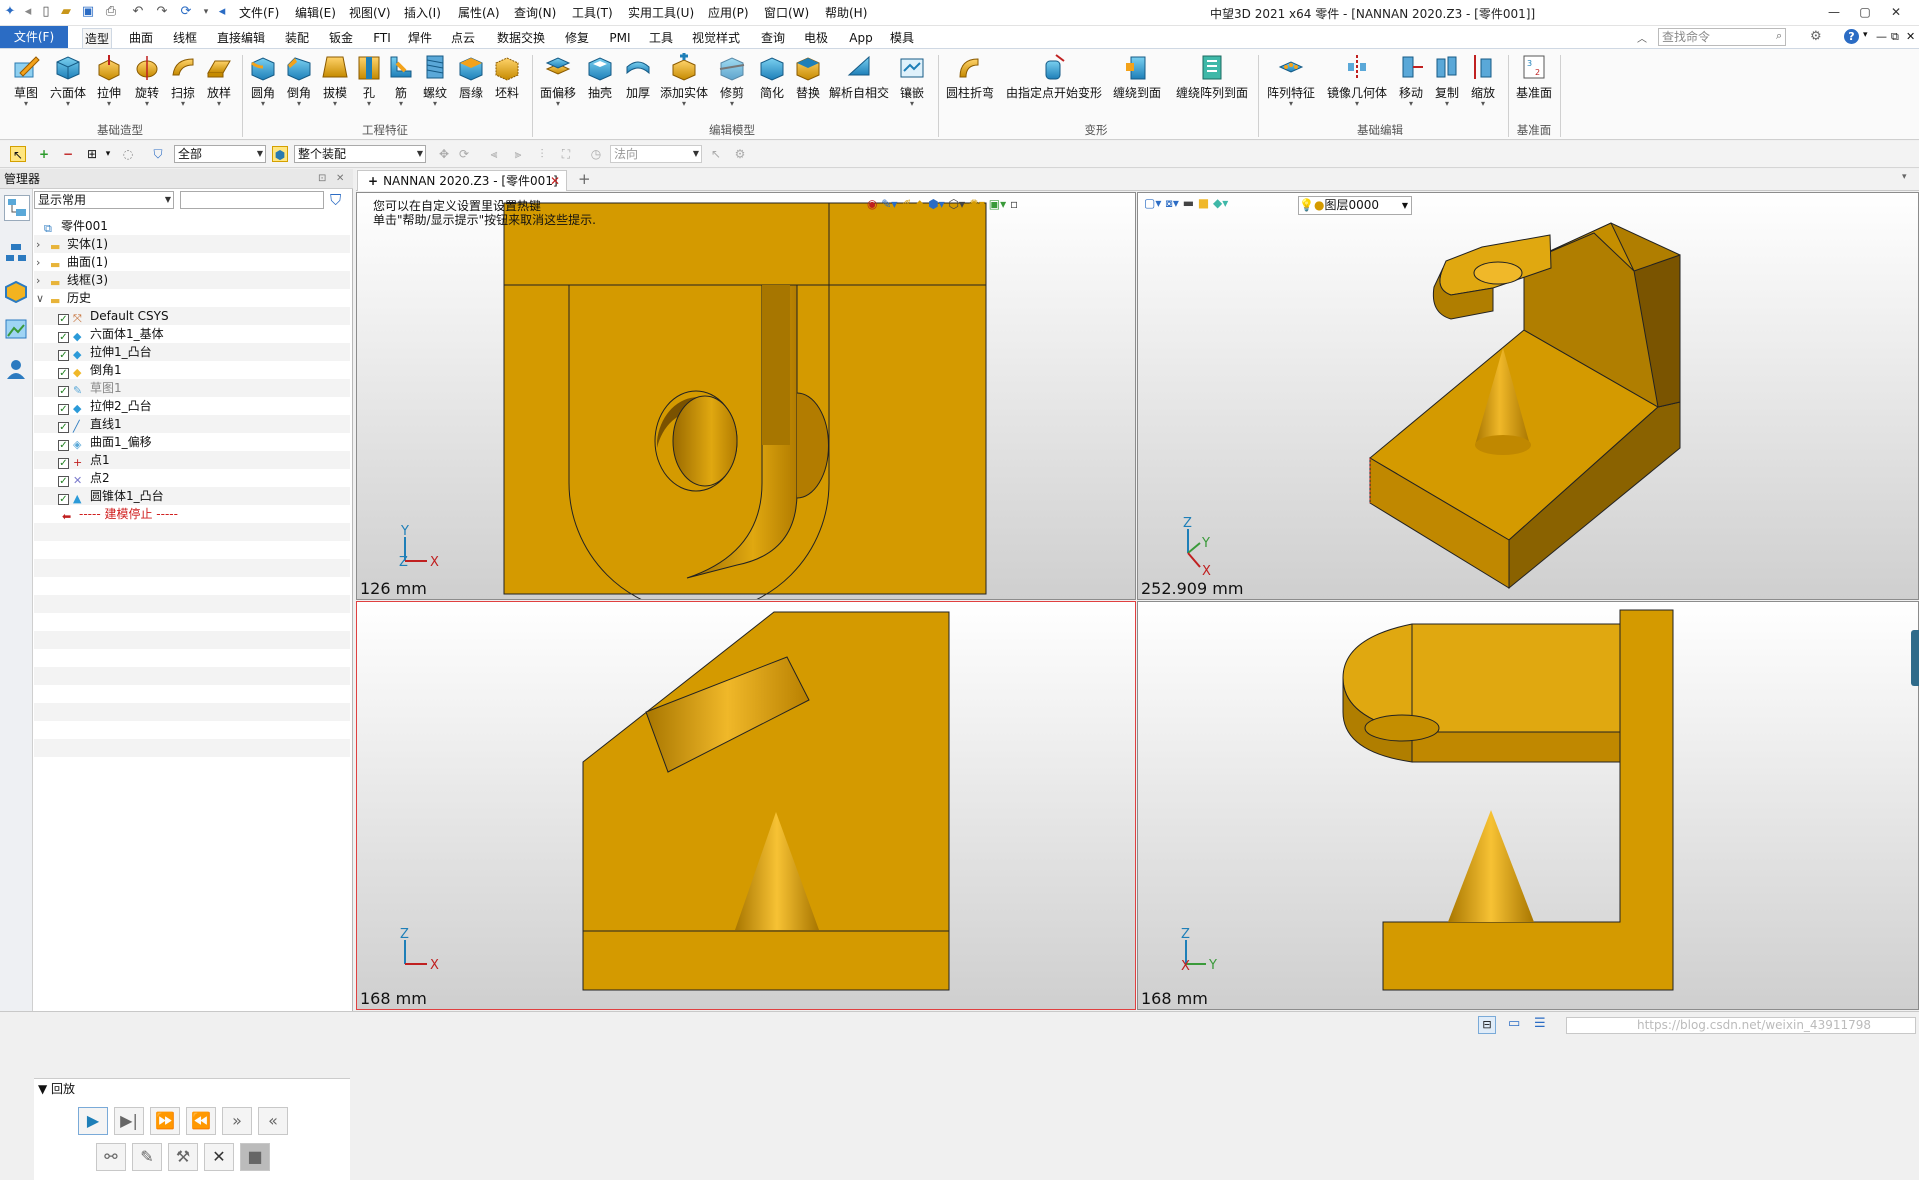 Image resolution: width=1919 pixels, height=1180 pixels. I want to click on thread-button: 螺纹 ▾, so click(435, 87).